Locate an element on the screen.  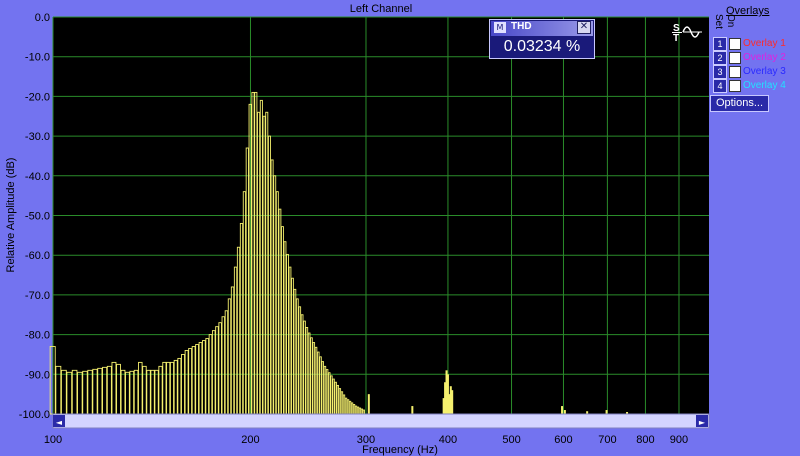
x-axis-title: Frequency (Hz) is located at coordinates (400, 450).